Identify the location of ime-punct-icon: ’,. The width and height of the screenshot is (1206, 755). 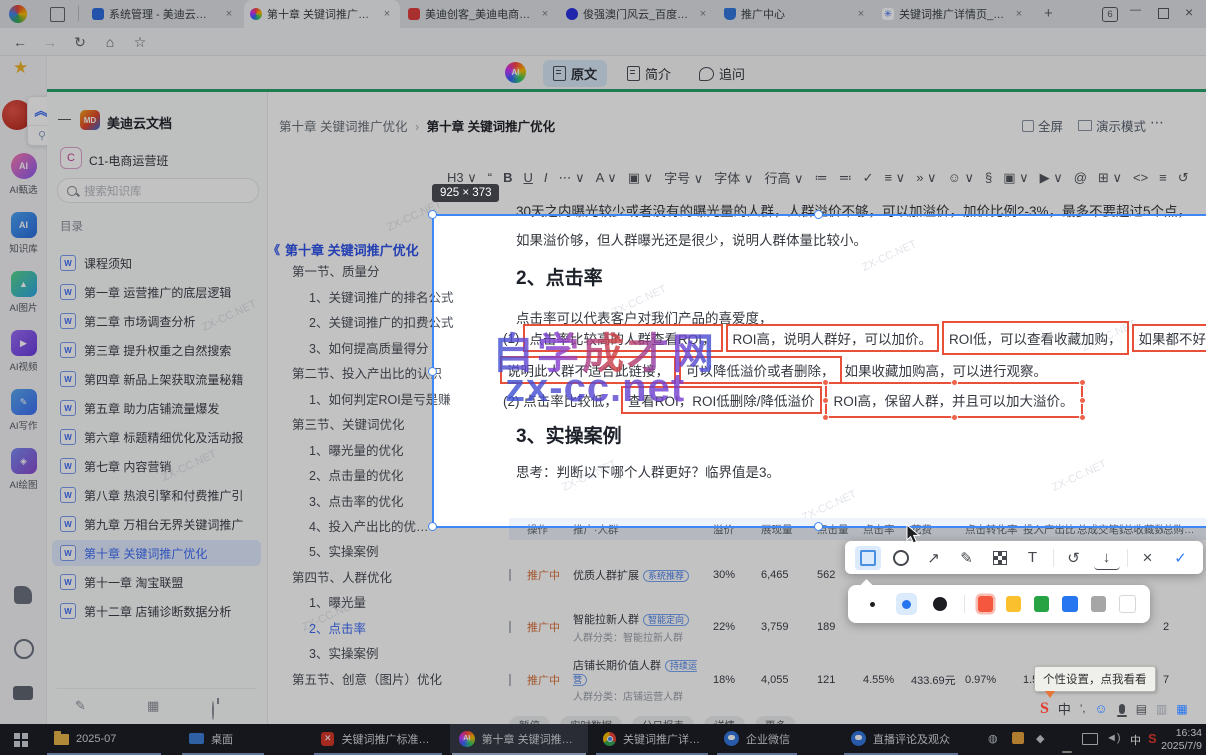
(1083, 709).